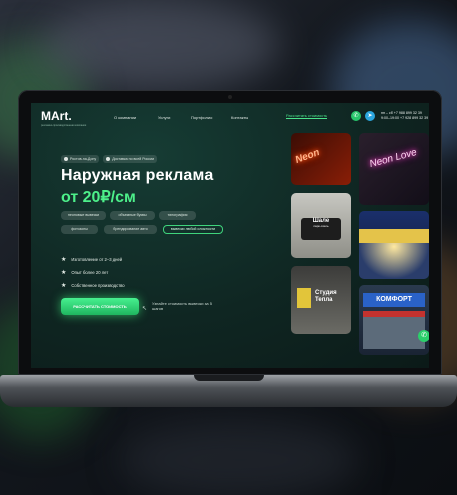 The height and width of the screenshot is (495, 457). Describe the element at coordinates (137, 175) in the screenshot. I see `hero-title: Наружная реклама` at that location.